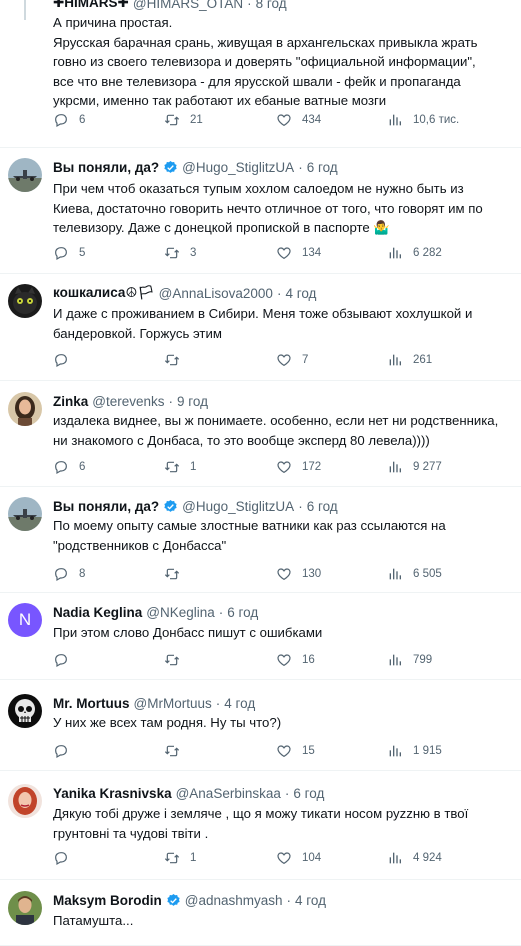  Describe the element at coordinates (409, 660) in the screenshot. I see `views-button: 799` at that location.